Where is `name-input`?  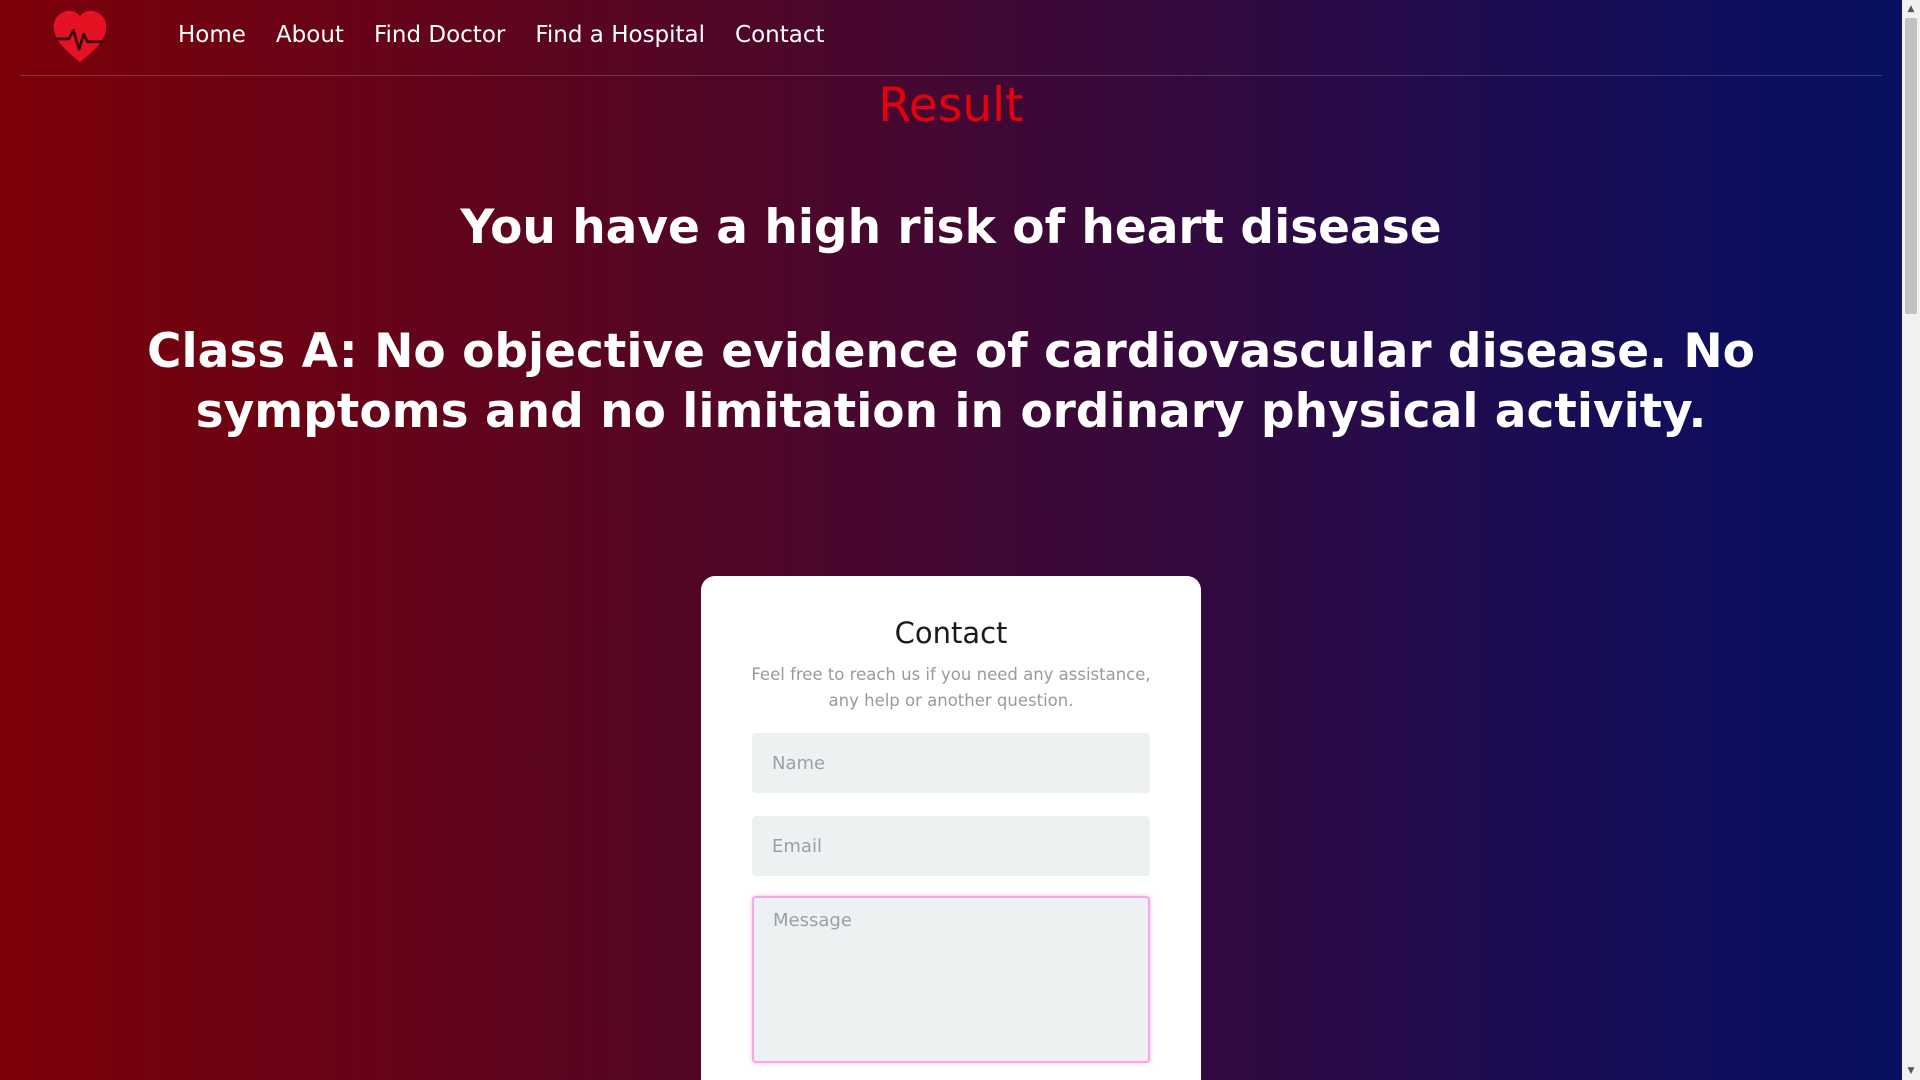
name-input is located at coordinates (951, 763).